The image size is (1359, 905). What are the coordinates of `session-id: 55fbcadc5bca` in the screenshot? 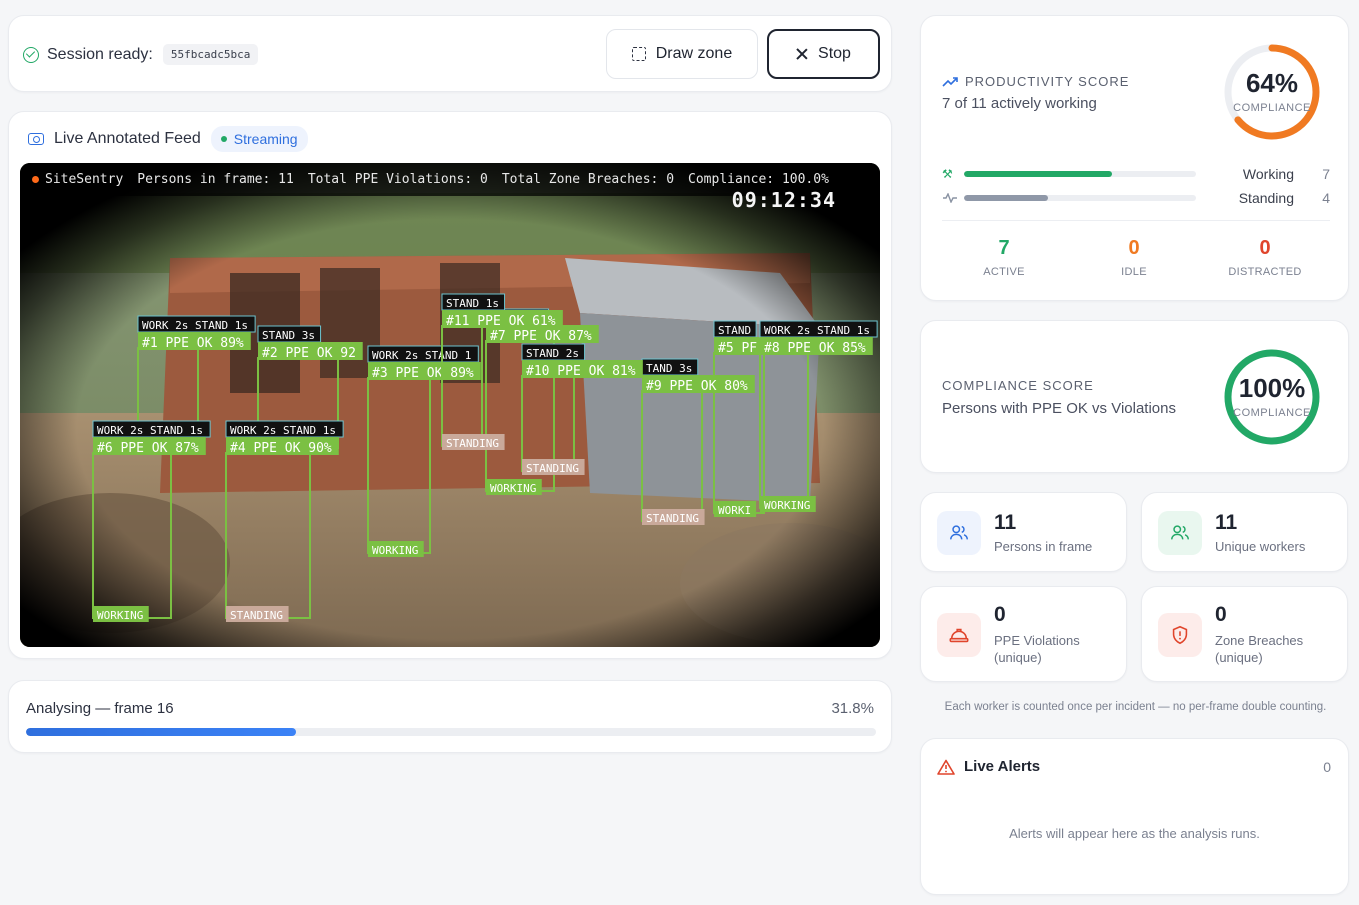 It's located at (210, 54).